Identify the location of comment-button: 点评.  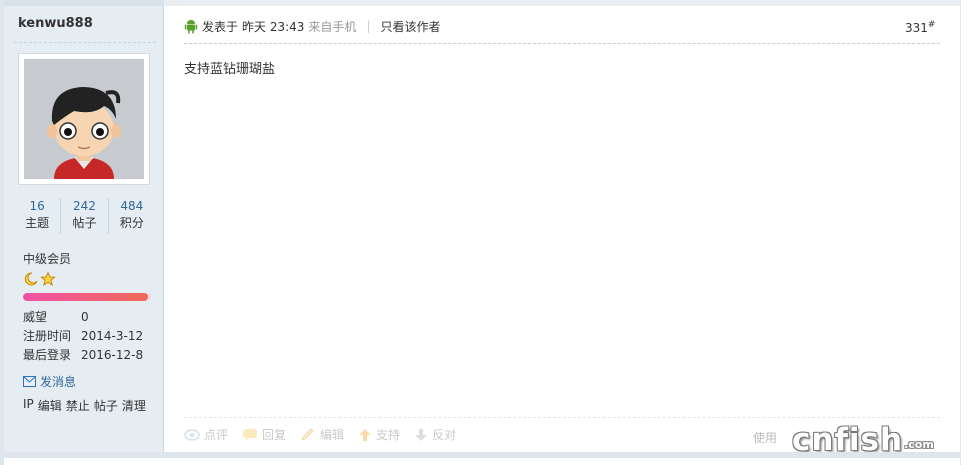
(206, 434).